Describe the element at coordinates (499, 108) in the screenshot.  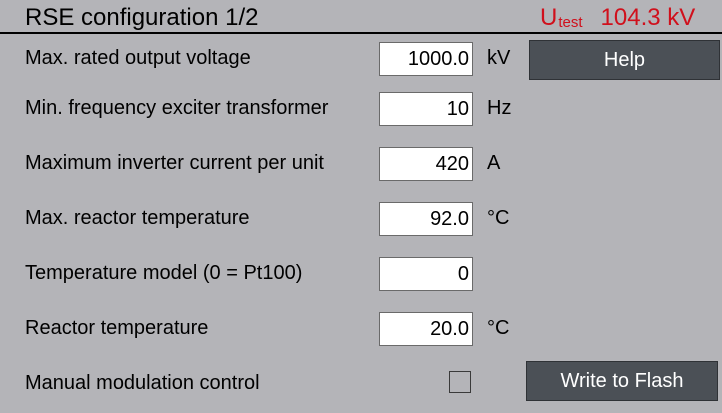
I see `min-frequency-exciter-unit: Hz` at that location.